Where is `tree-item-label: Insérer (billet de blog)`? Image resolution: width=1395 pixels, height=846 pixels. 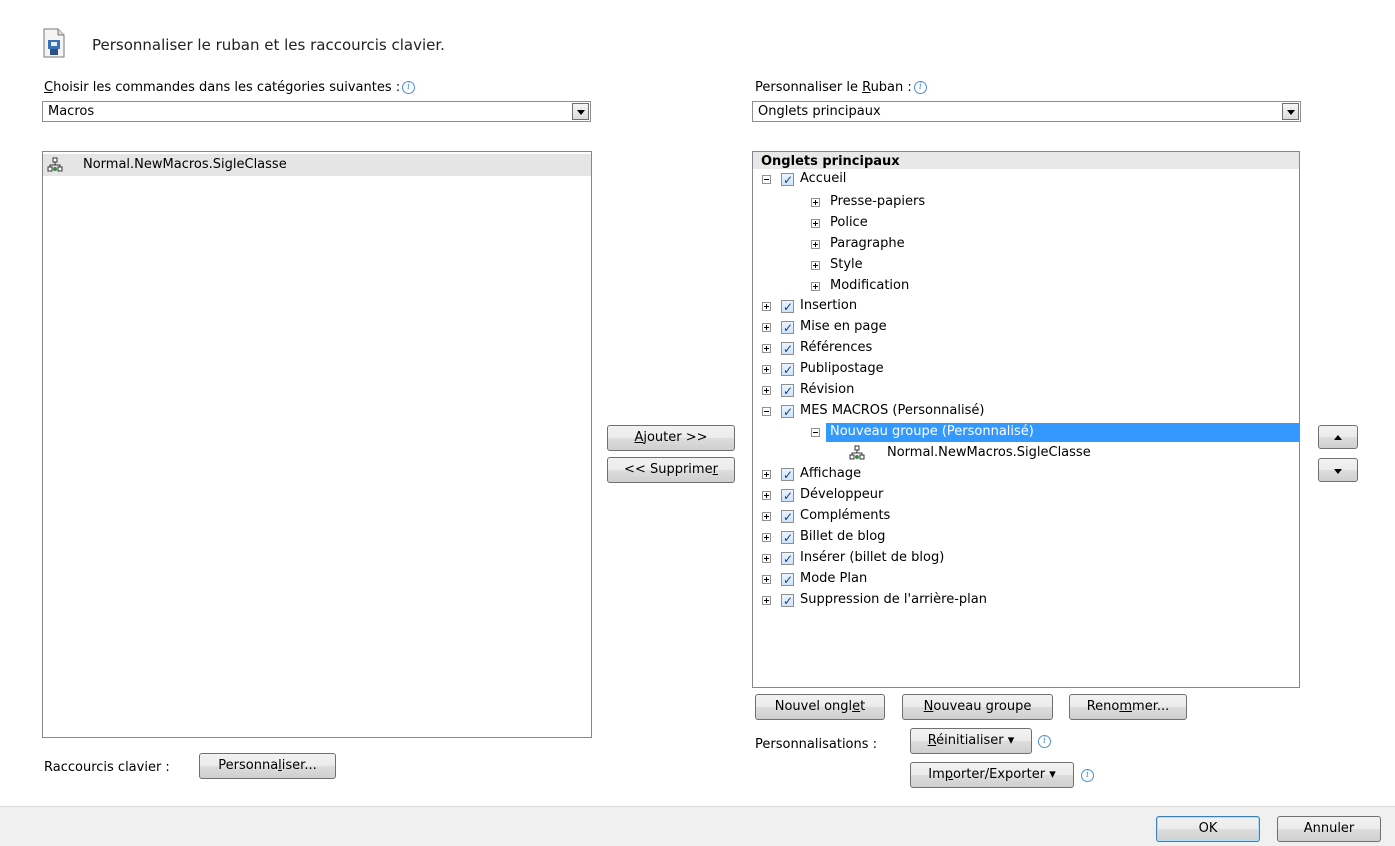
tree-item-label: Insérer (billet de blog) is located at coordinates (872, 557).